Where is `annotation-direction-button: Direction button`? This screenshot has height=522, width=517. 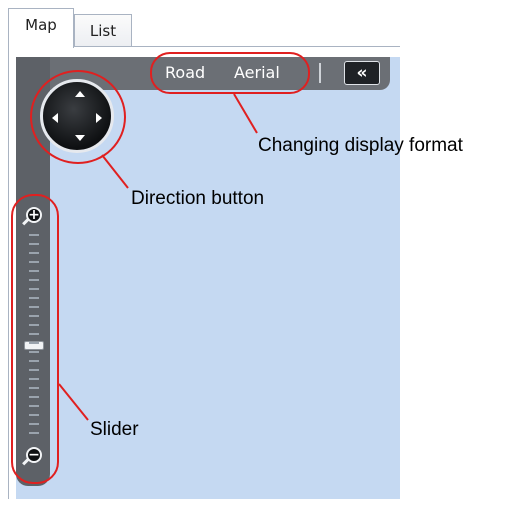 annotation-direction-button: Direction button is located at coordinates (198, 198).